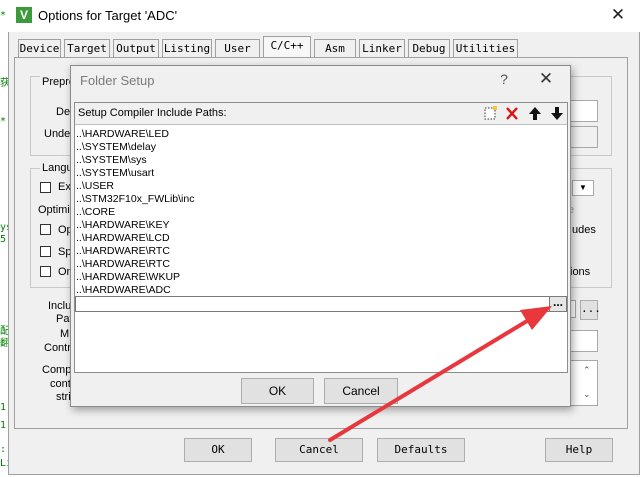 This screenshot has height=477, width=640. Describe the element at coordinates (536, 318) in the screenshot. I see `arrow-head` at that location.